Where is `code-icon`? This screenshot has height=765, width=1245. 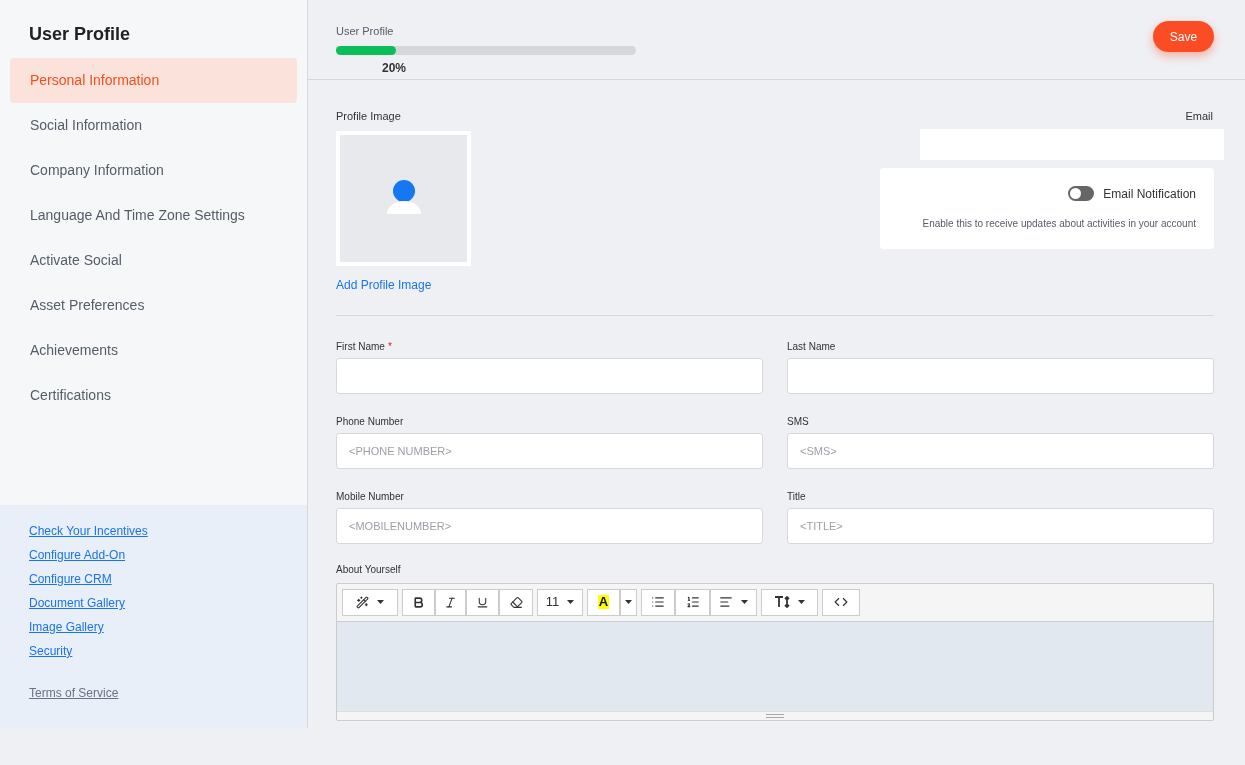
code-icon is located at coordinates (841, 602).